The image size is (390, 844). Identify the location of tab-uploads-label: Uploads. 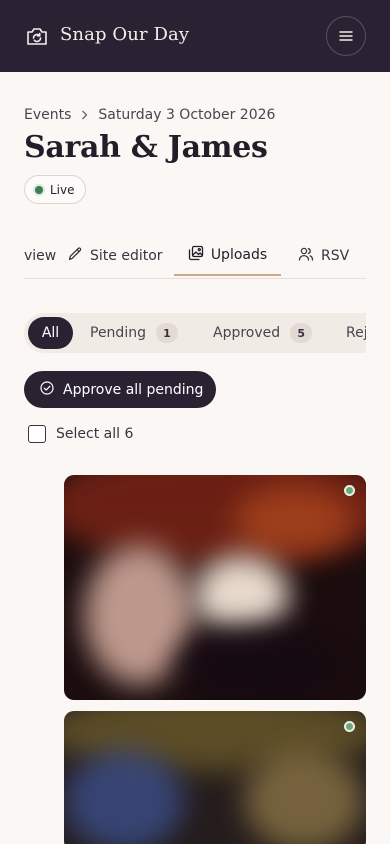
(239, 255).